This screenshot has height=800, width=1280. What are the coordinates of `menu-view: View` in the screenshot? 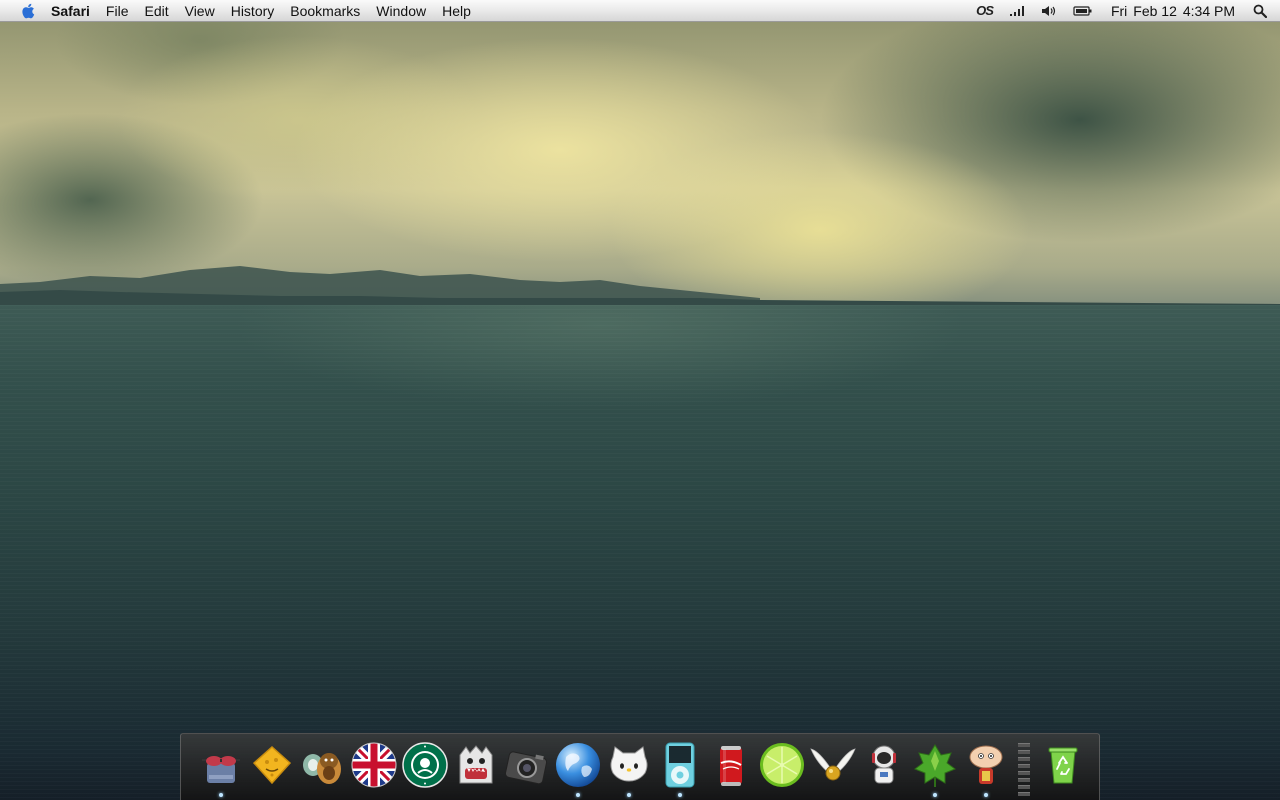 It's located at (200, 11).